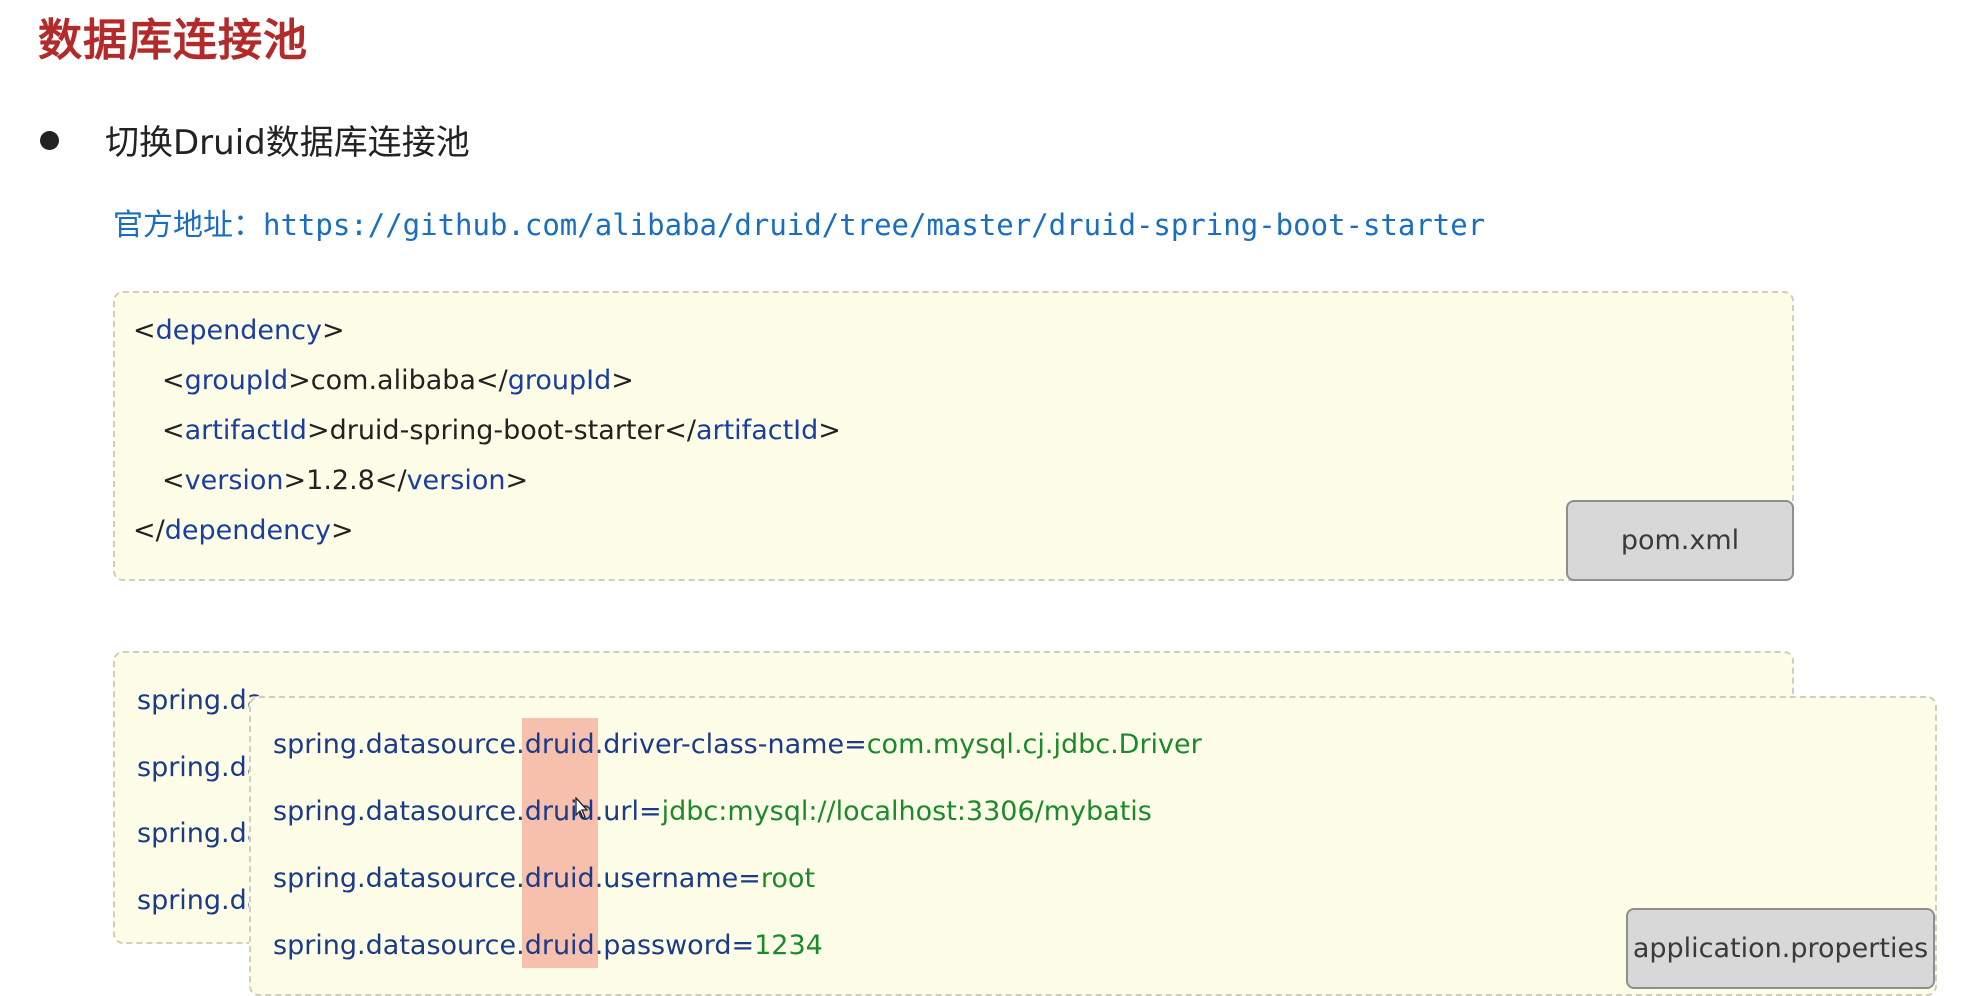 Image resolution: width=1961 pixels, height=996 pixels. What do you see at coordinates (1680, 540) in the screenshot?
I see `pom-filename-tab: pom.xml` at bounding box center [1680, 540].